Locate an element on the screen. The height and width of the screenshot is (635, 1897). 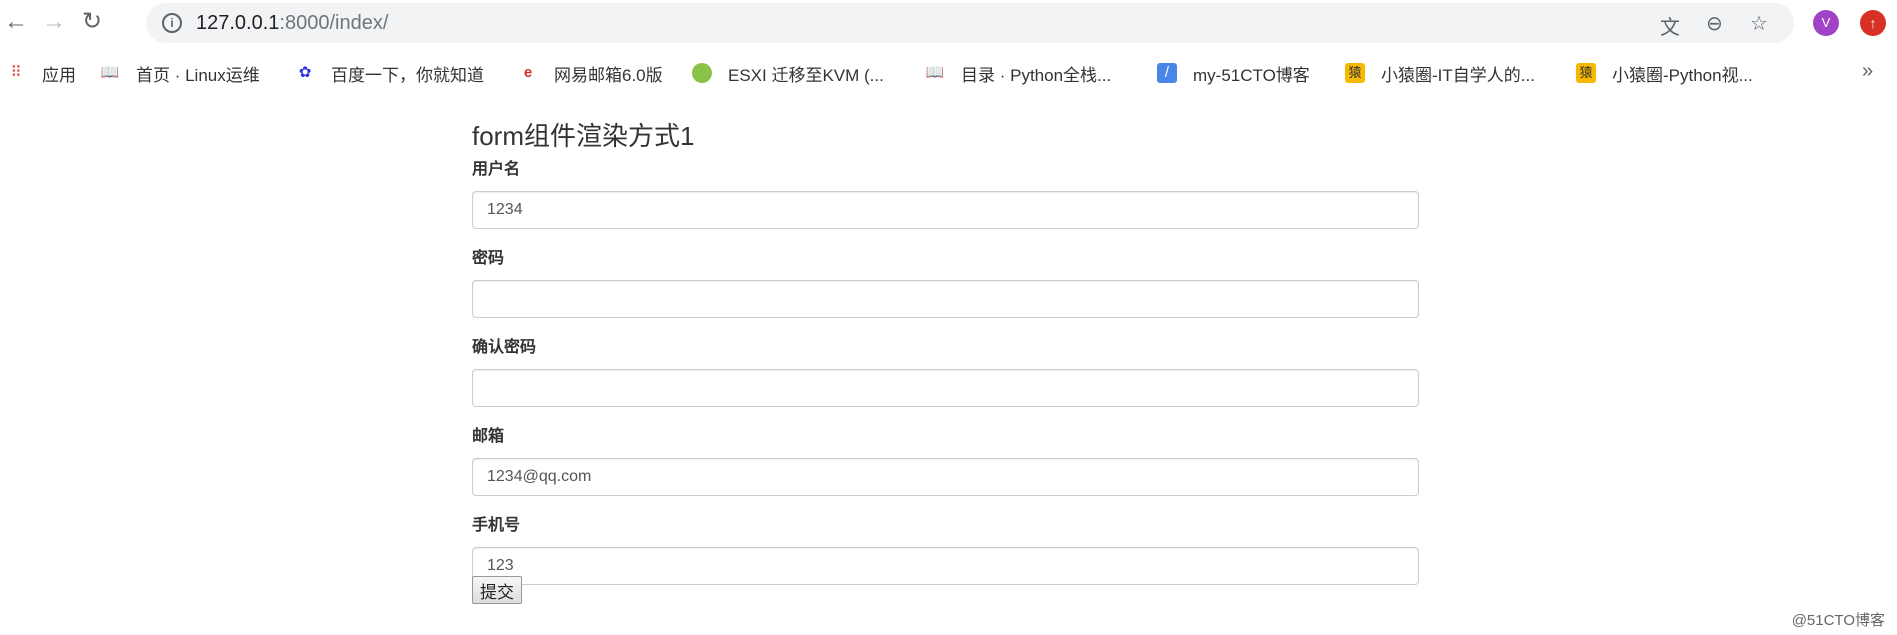
info-icon: i is located at coordinates (172, 23).